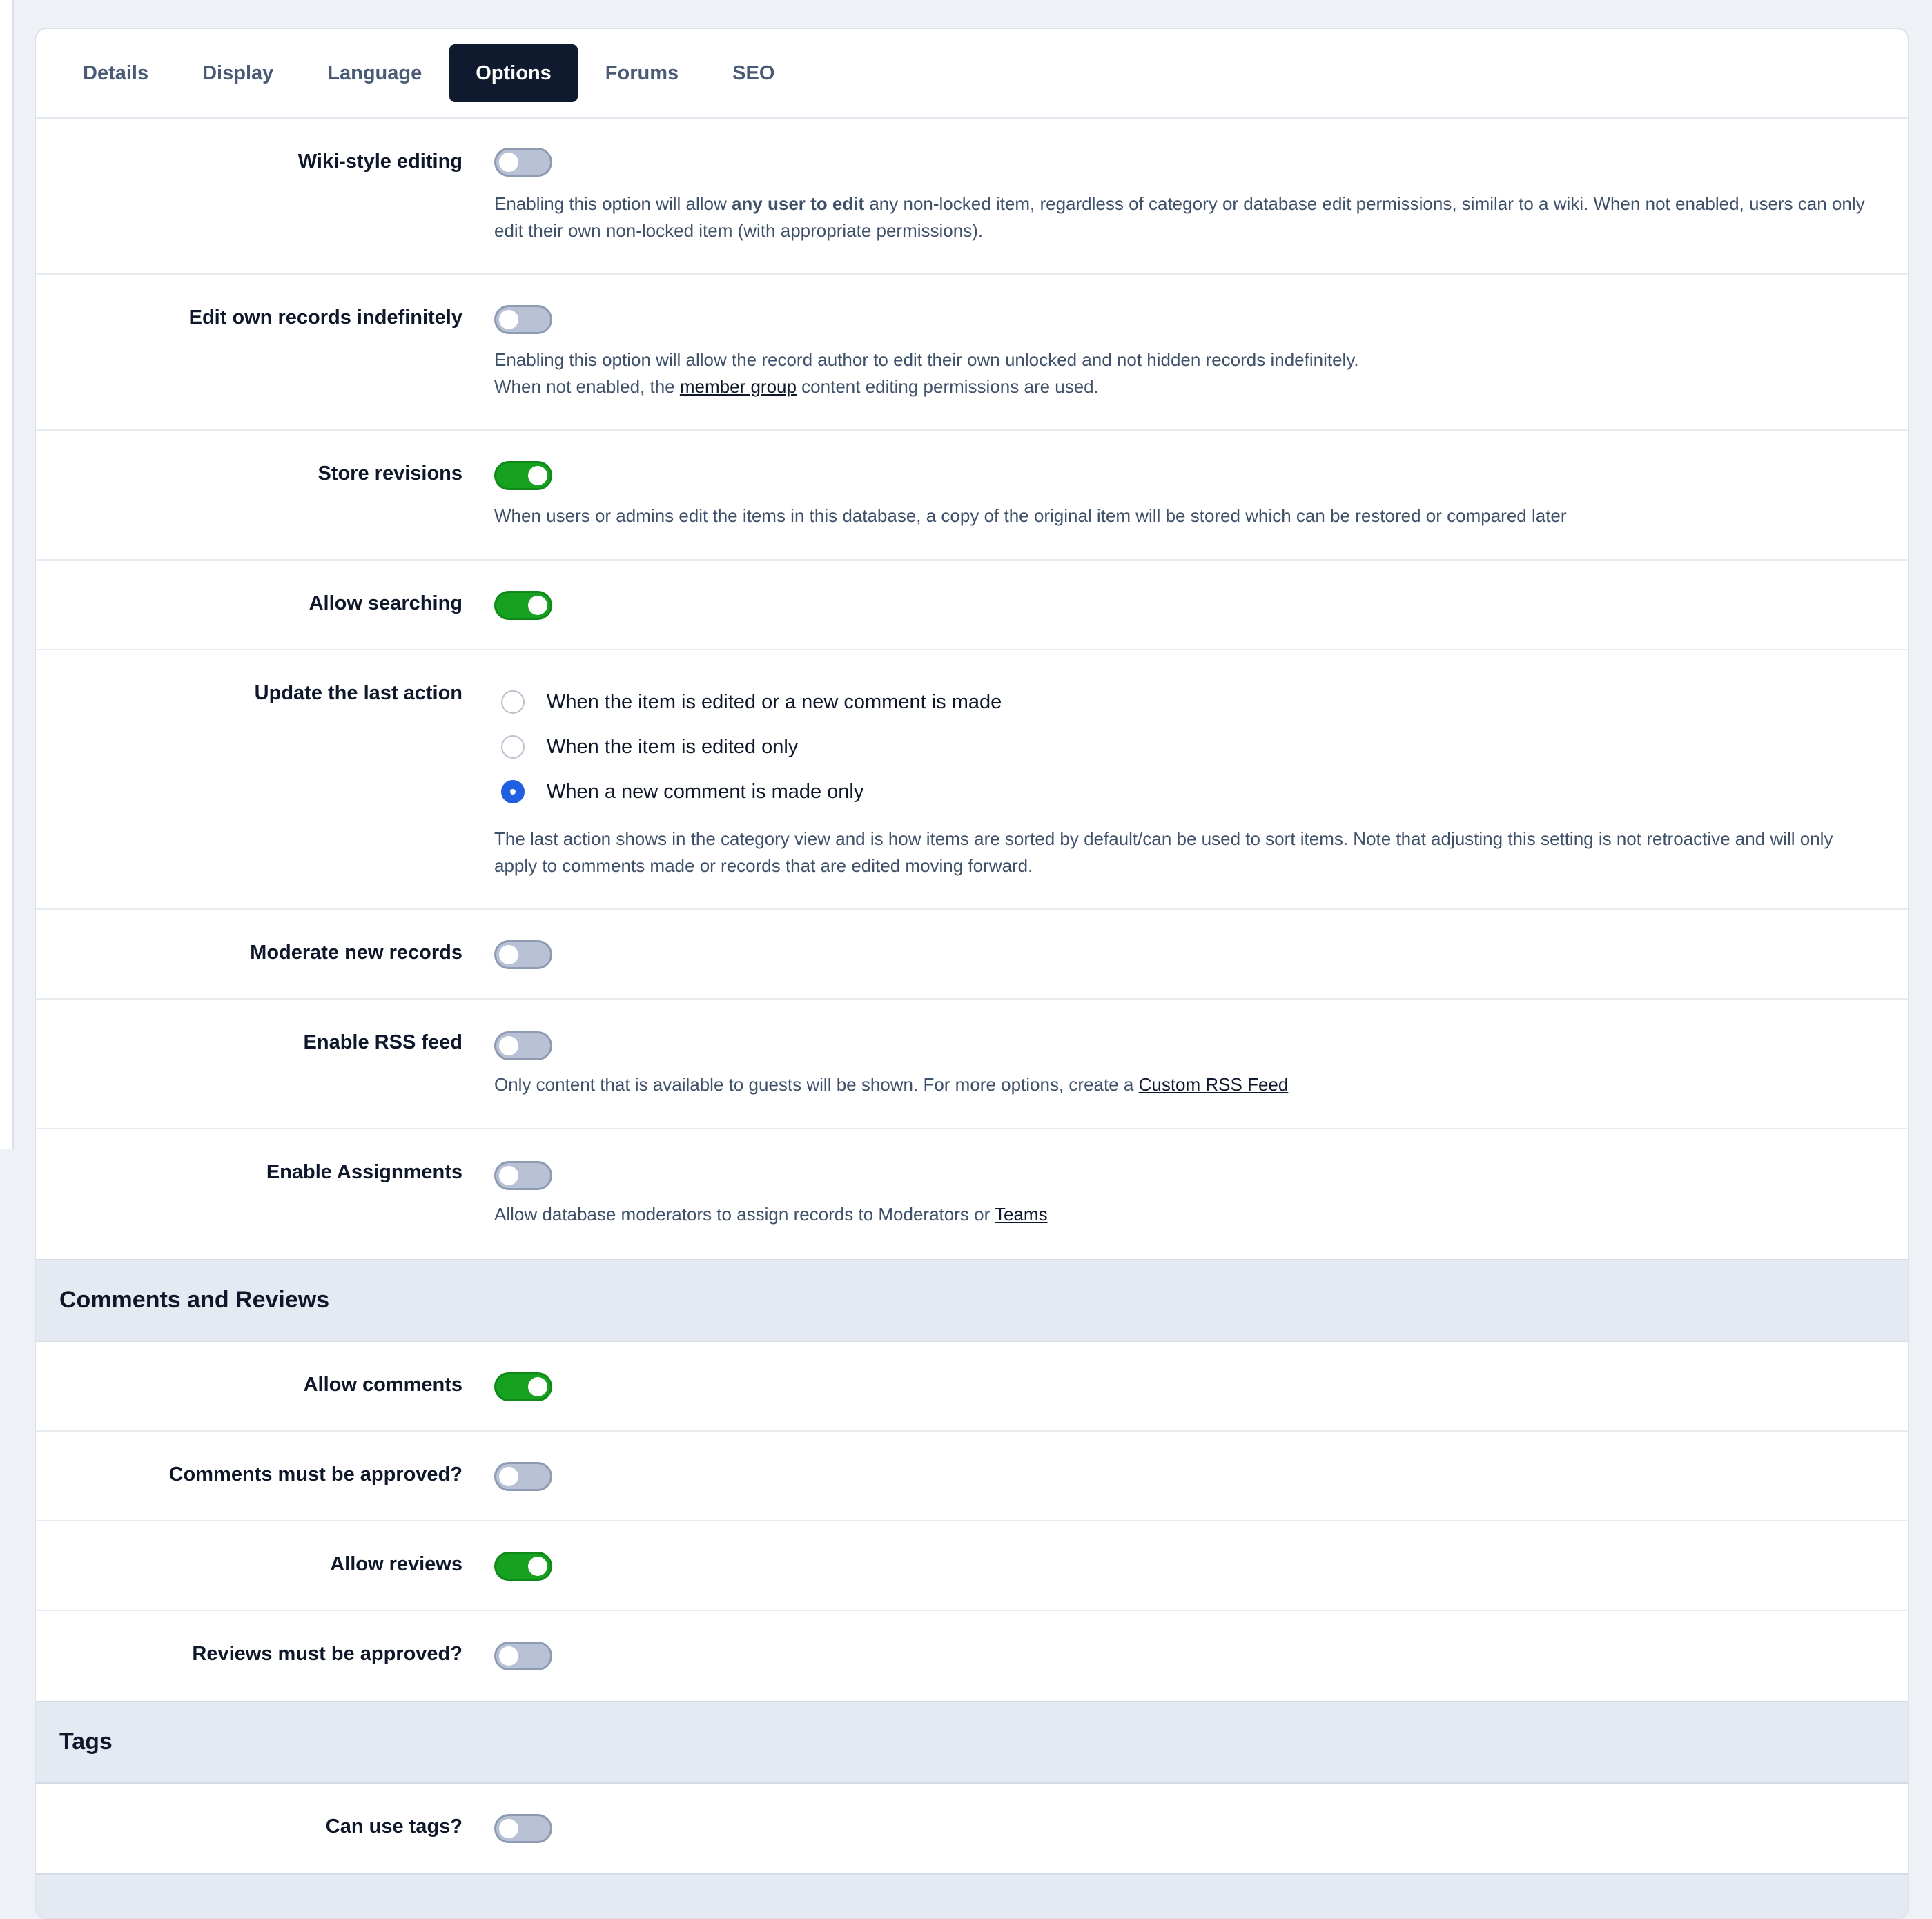 The image size is (1932, 1919). I want to click on last-action-label: Update the last action, so click(358, 693).